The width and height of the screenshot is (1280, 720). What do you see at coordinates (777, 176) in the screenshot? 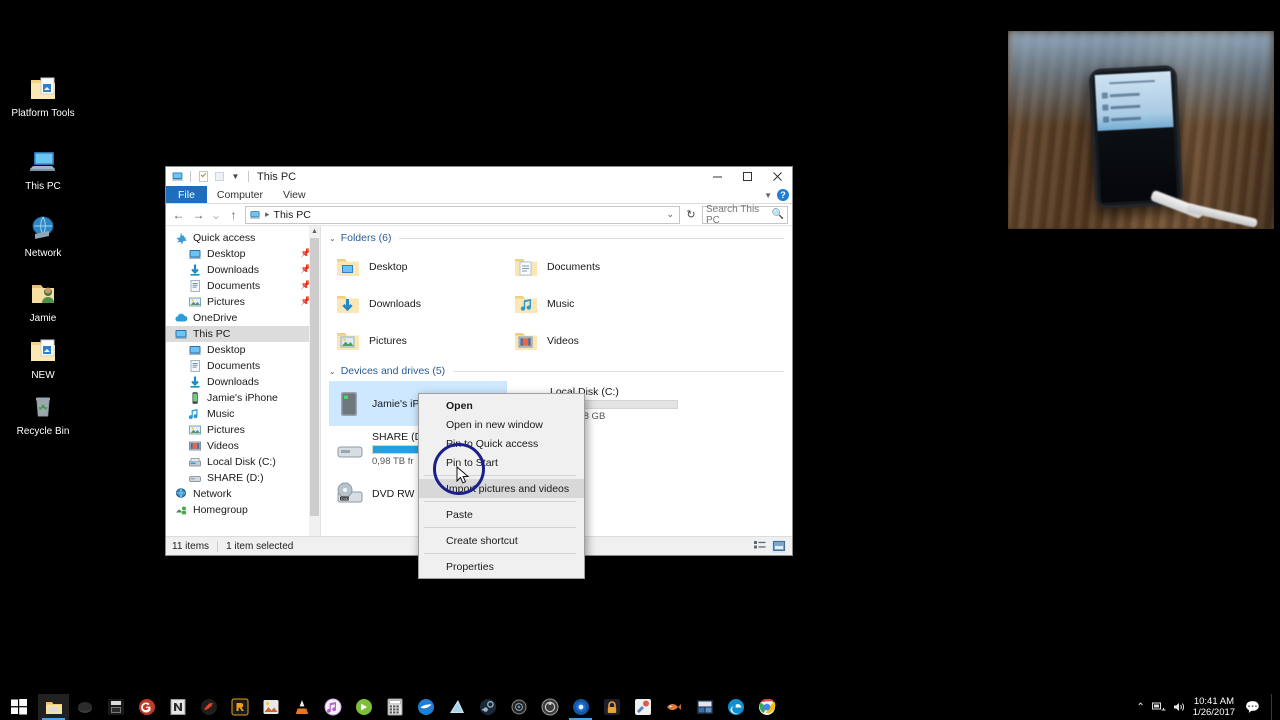
I see `close-button` at bounding box center [777, 176].